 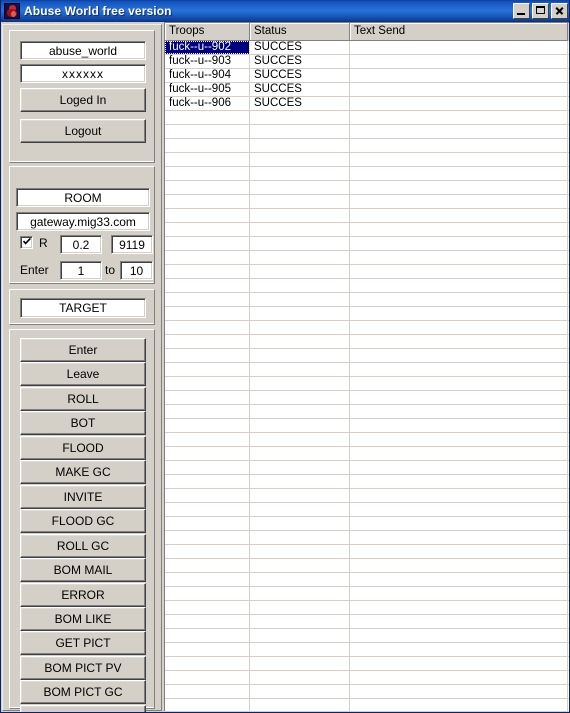 I want to click on action-button-get-pict: GET PICT, so click(x=83, y=643).